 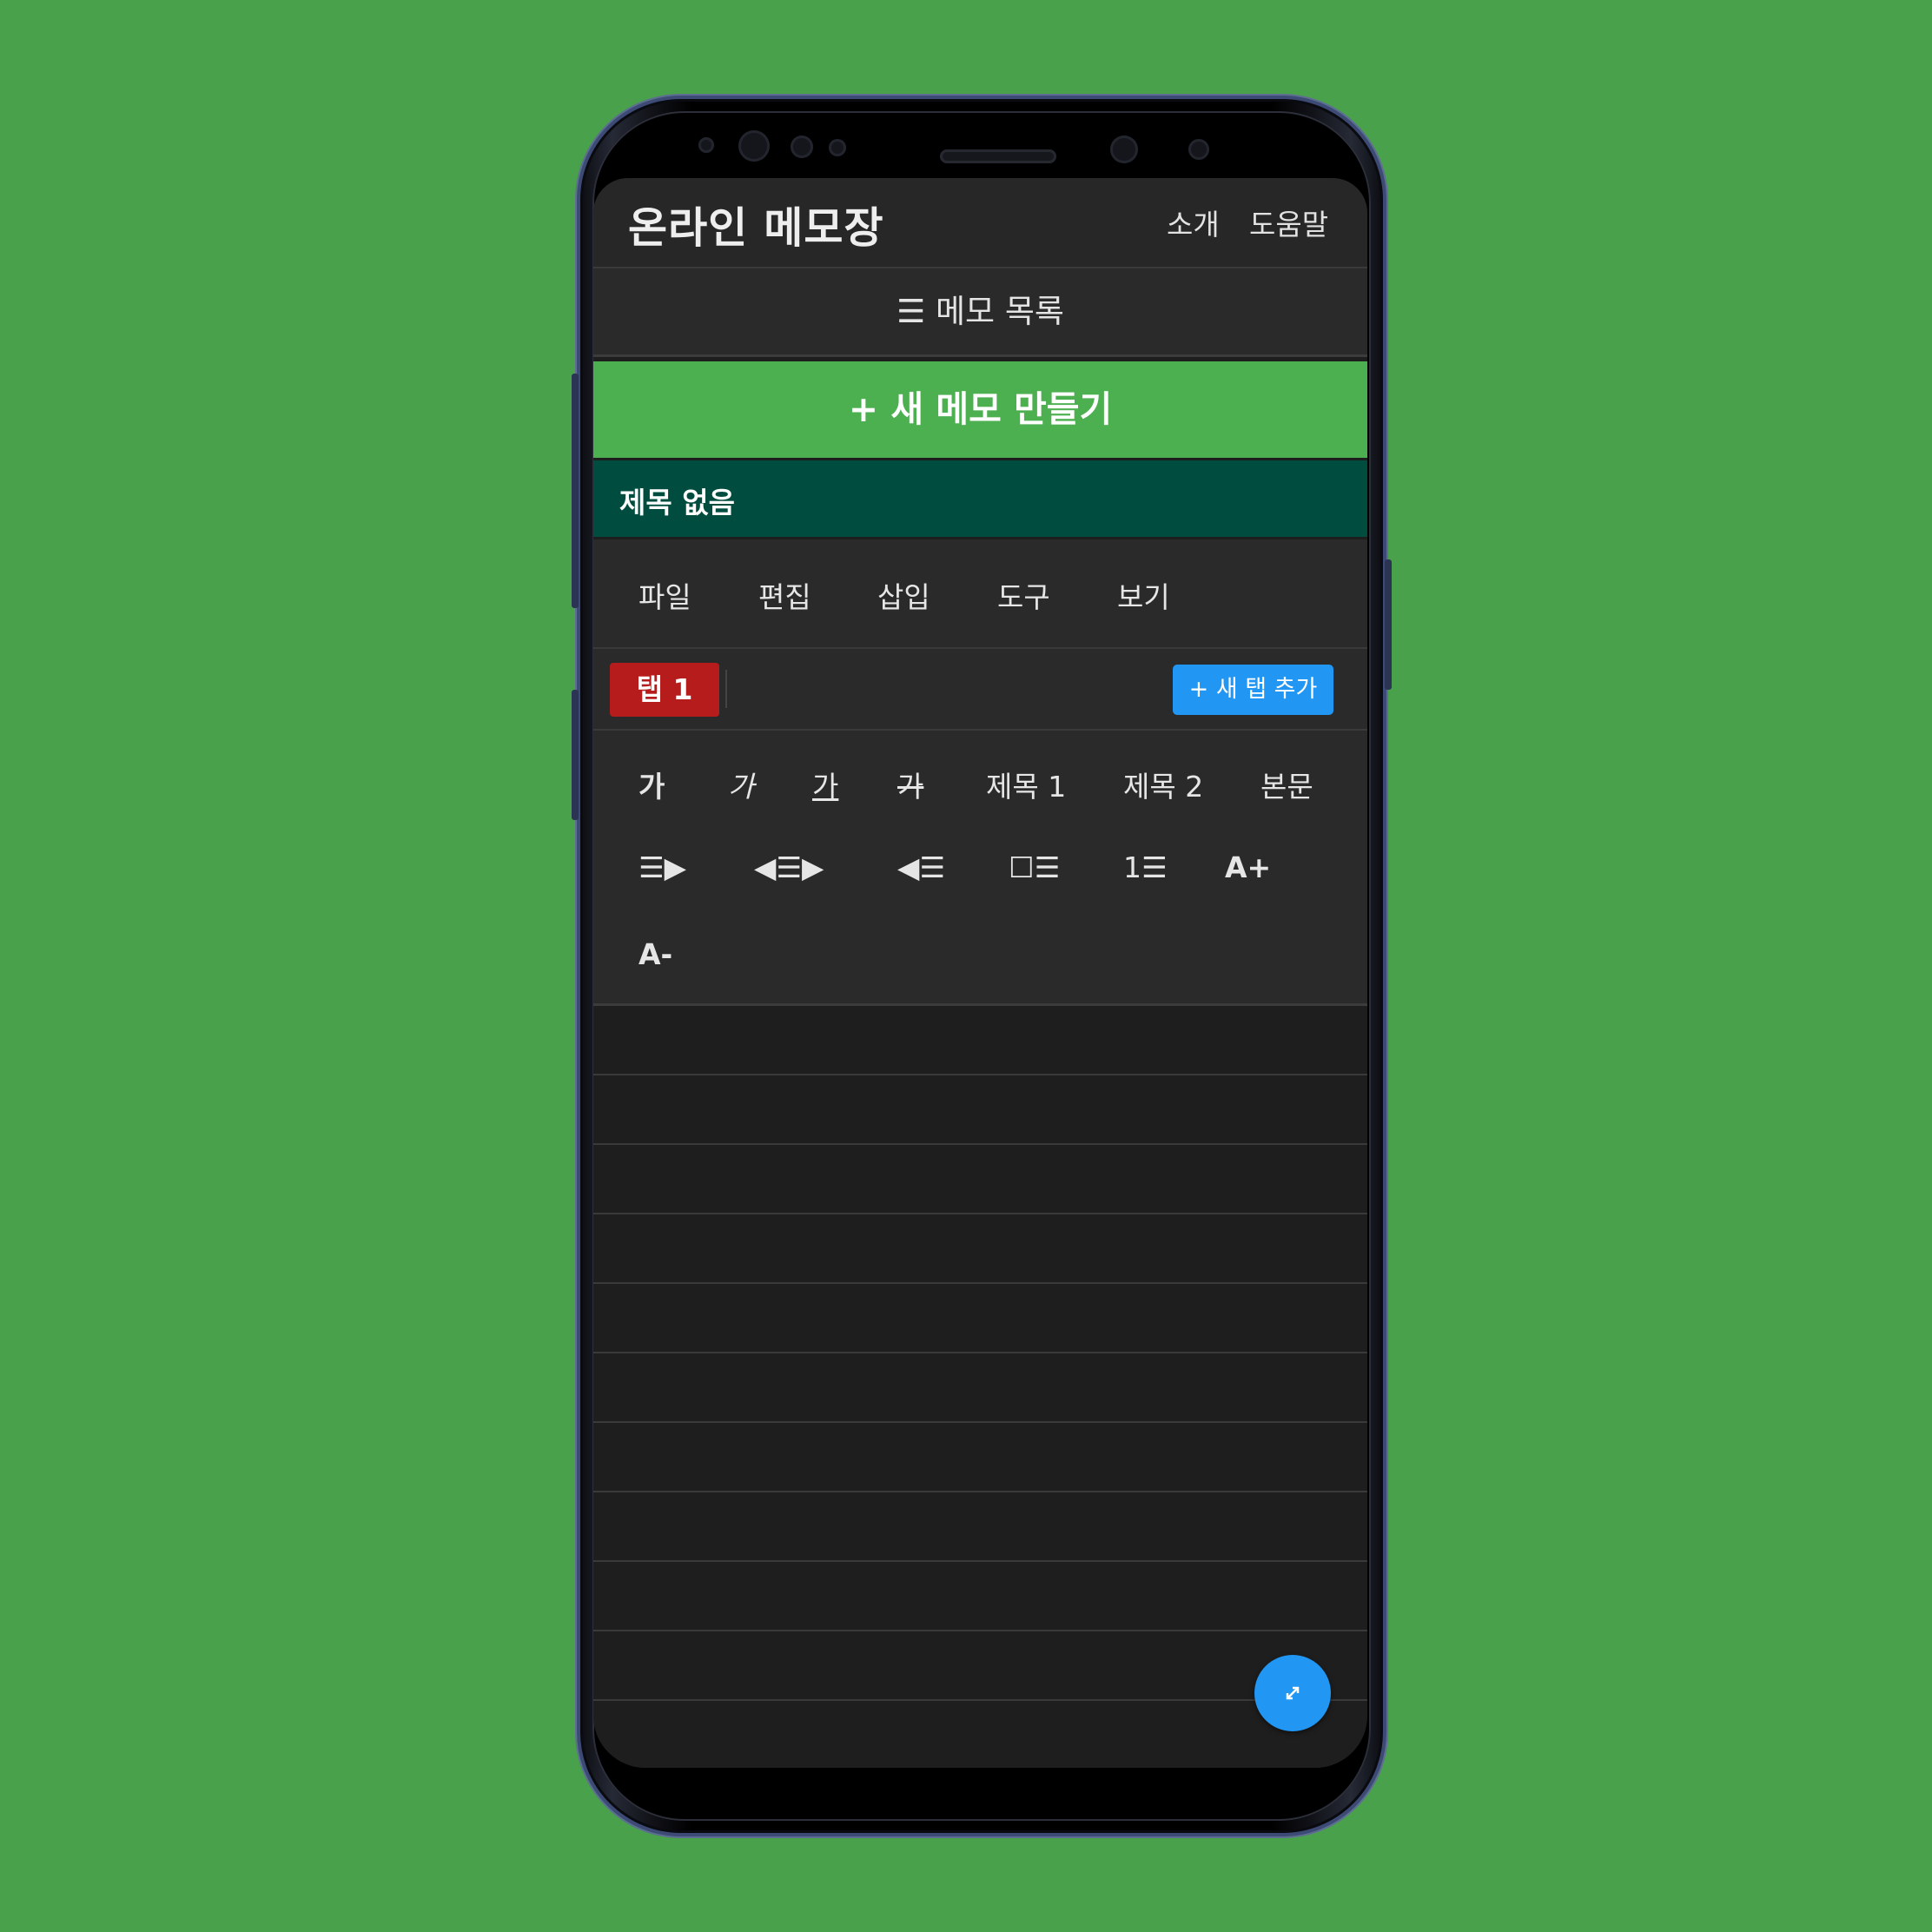 What do you see at coordinates (998, 156) in the screenshot?
I see `earpiece-speaker` at bounding box center [998, 156].